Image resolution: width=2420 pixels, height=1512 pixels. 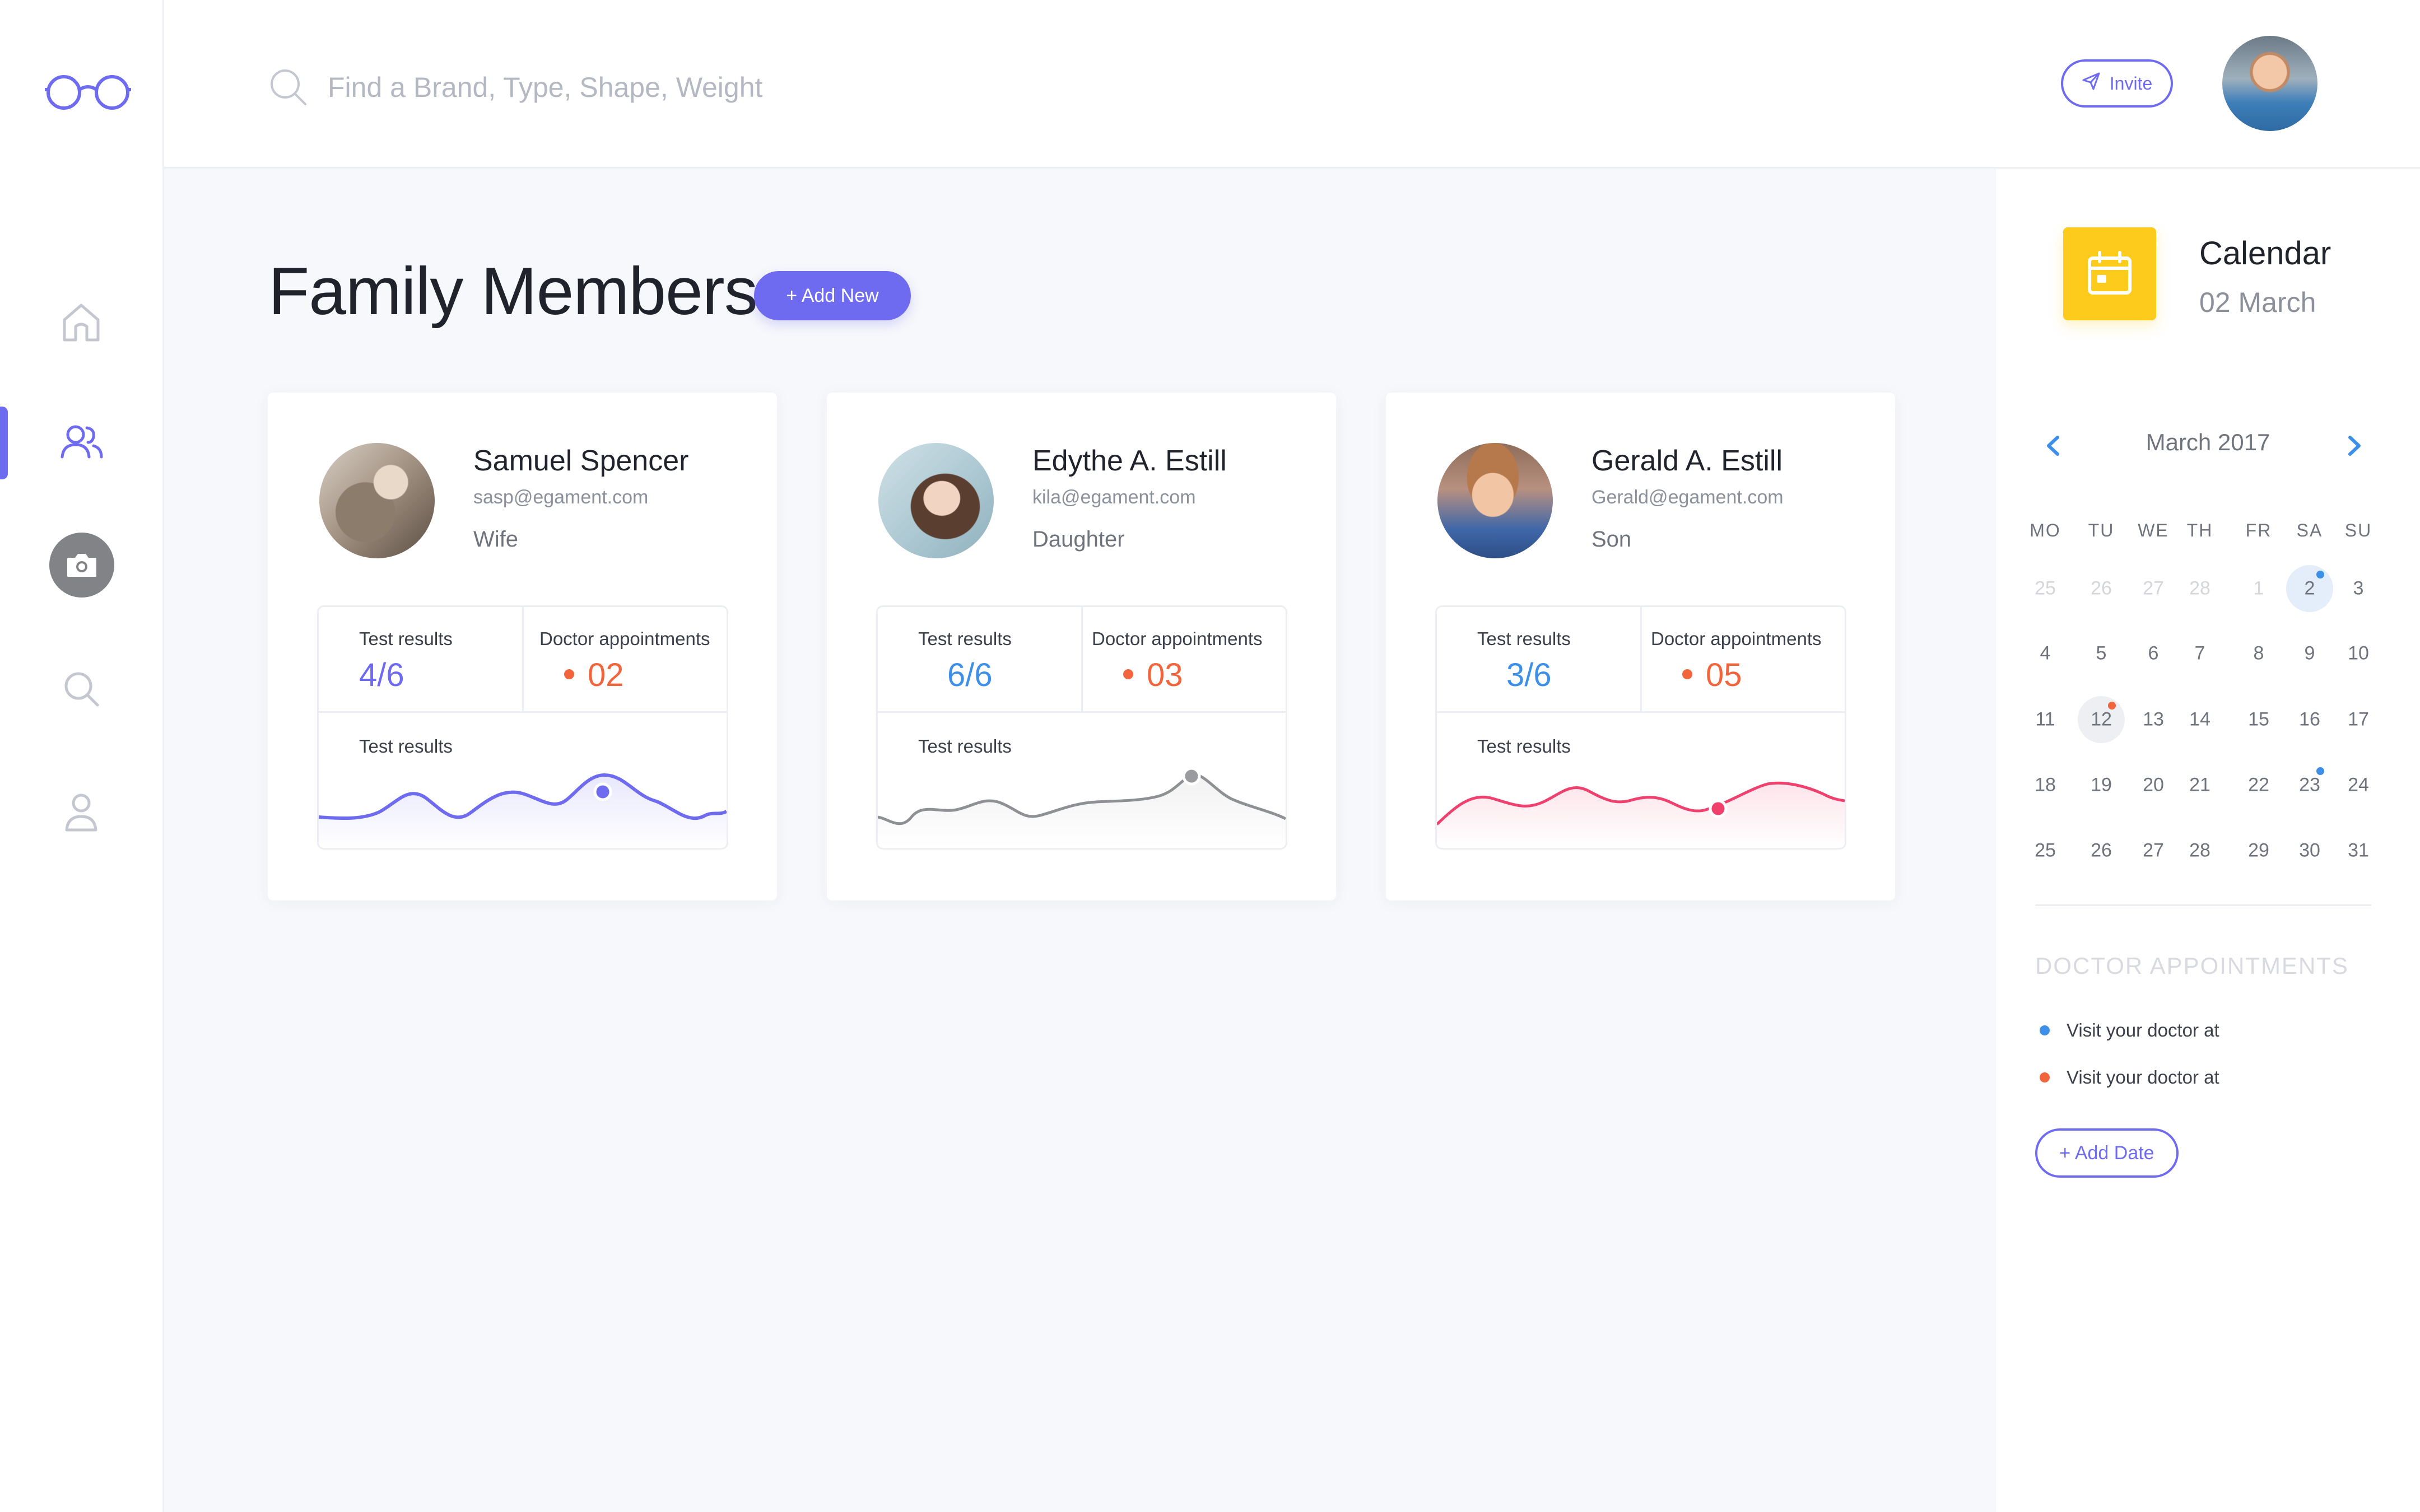 I want to click on calendar-day: 24, so click(x=2359, y=785).